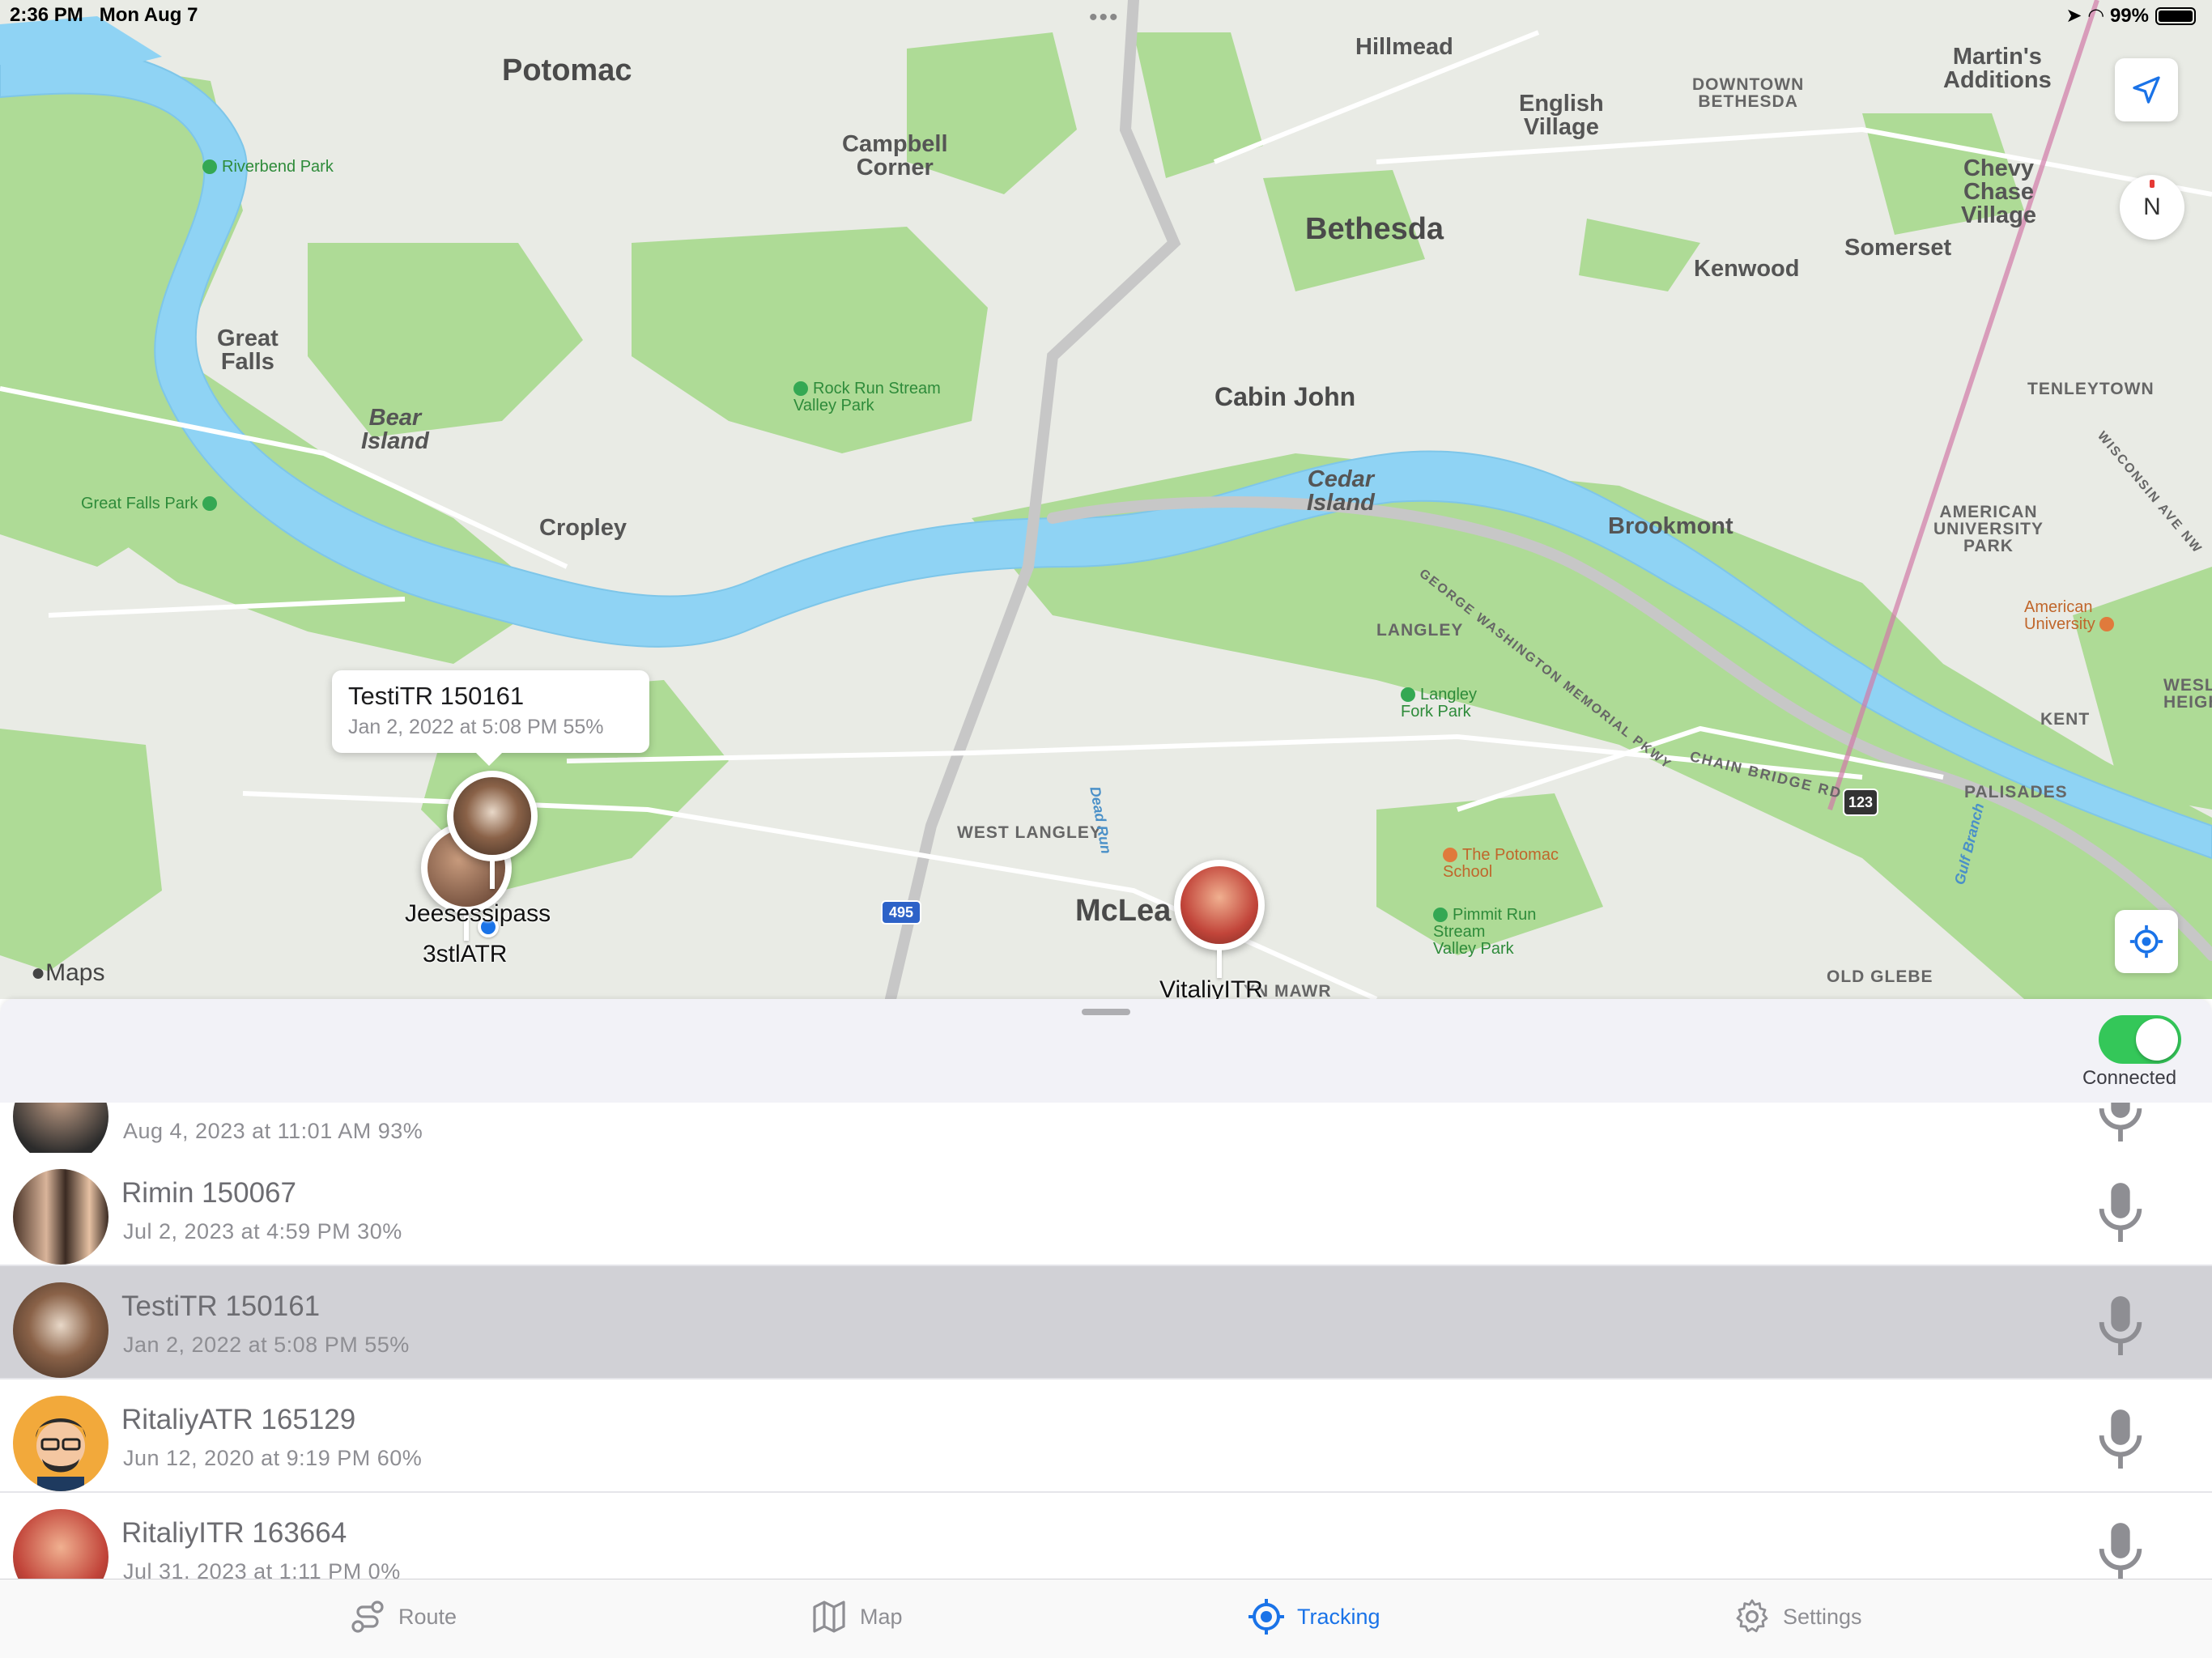  Describe the element at coordinates (1341, 491) in the screenshot. I see `place-cedar-island: Cedar Island` at that location.